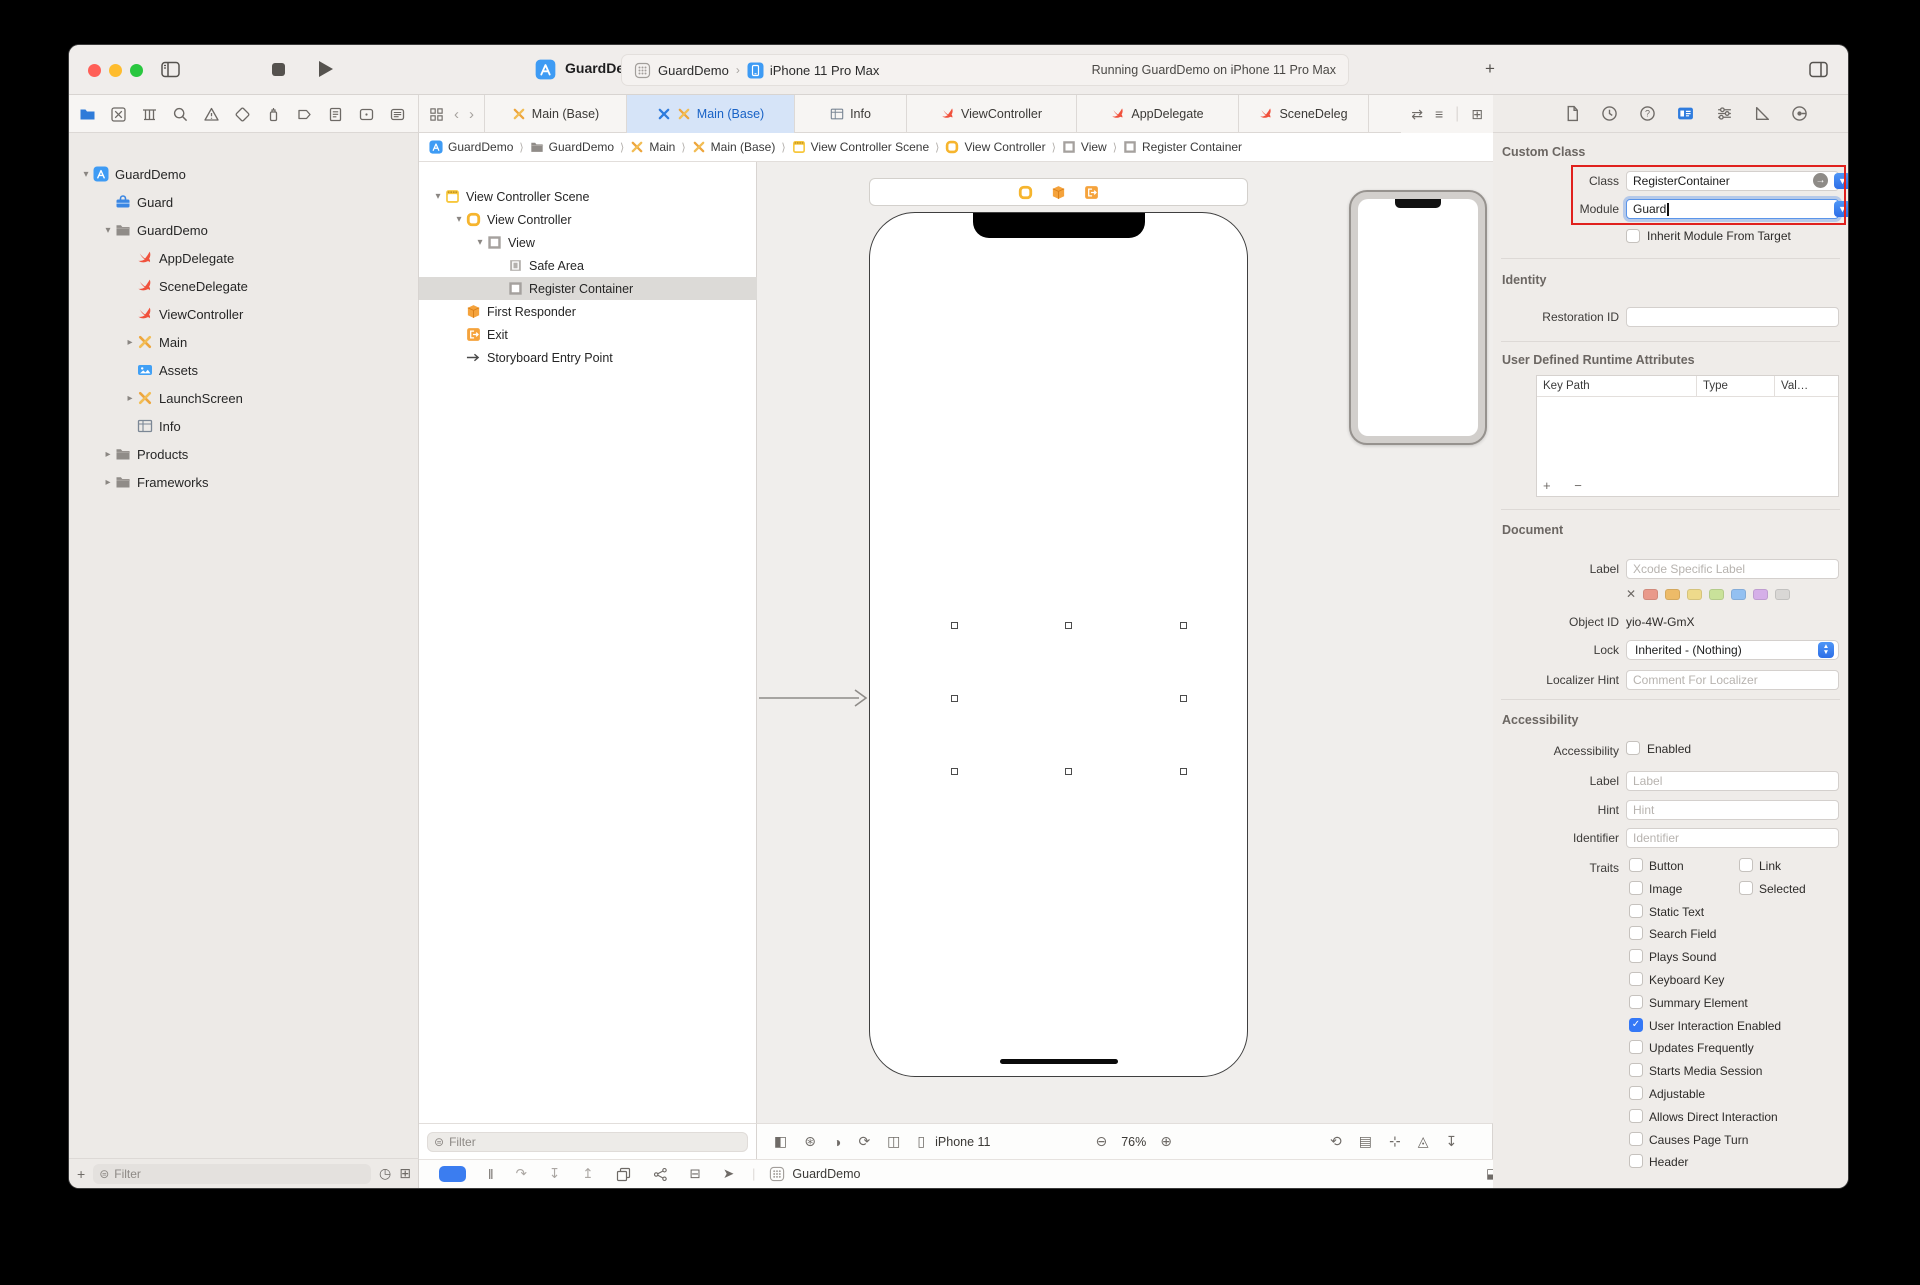 The image size is (1920, 1285). What do you see at coordinates (588, 357) in the screenshot?
I see `outline-item-storyboard-entry-point: Storyboard Entry Point` at bounding box center [588, 357].